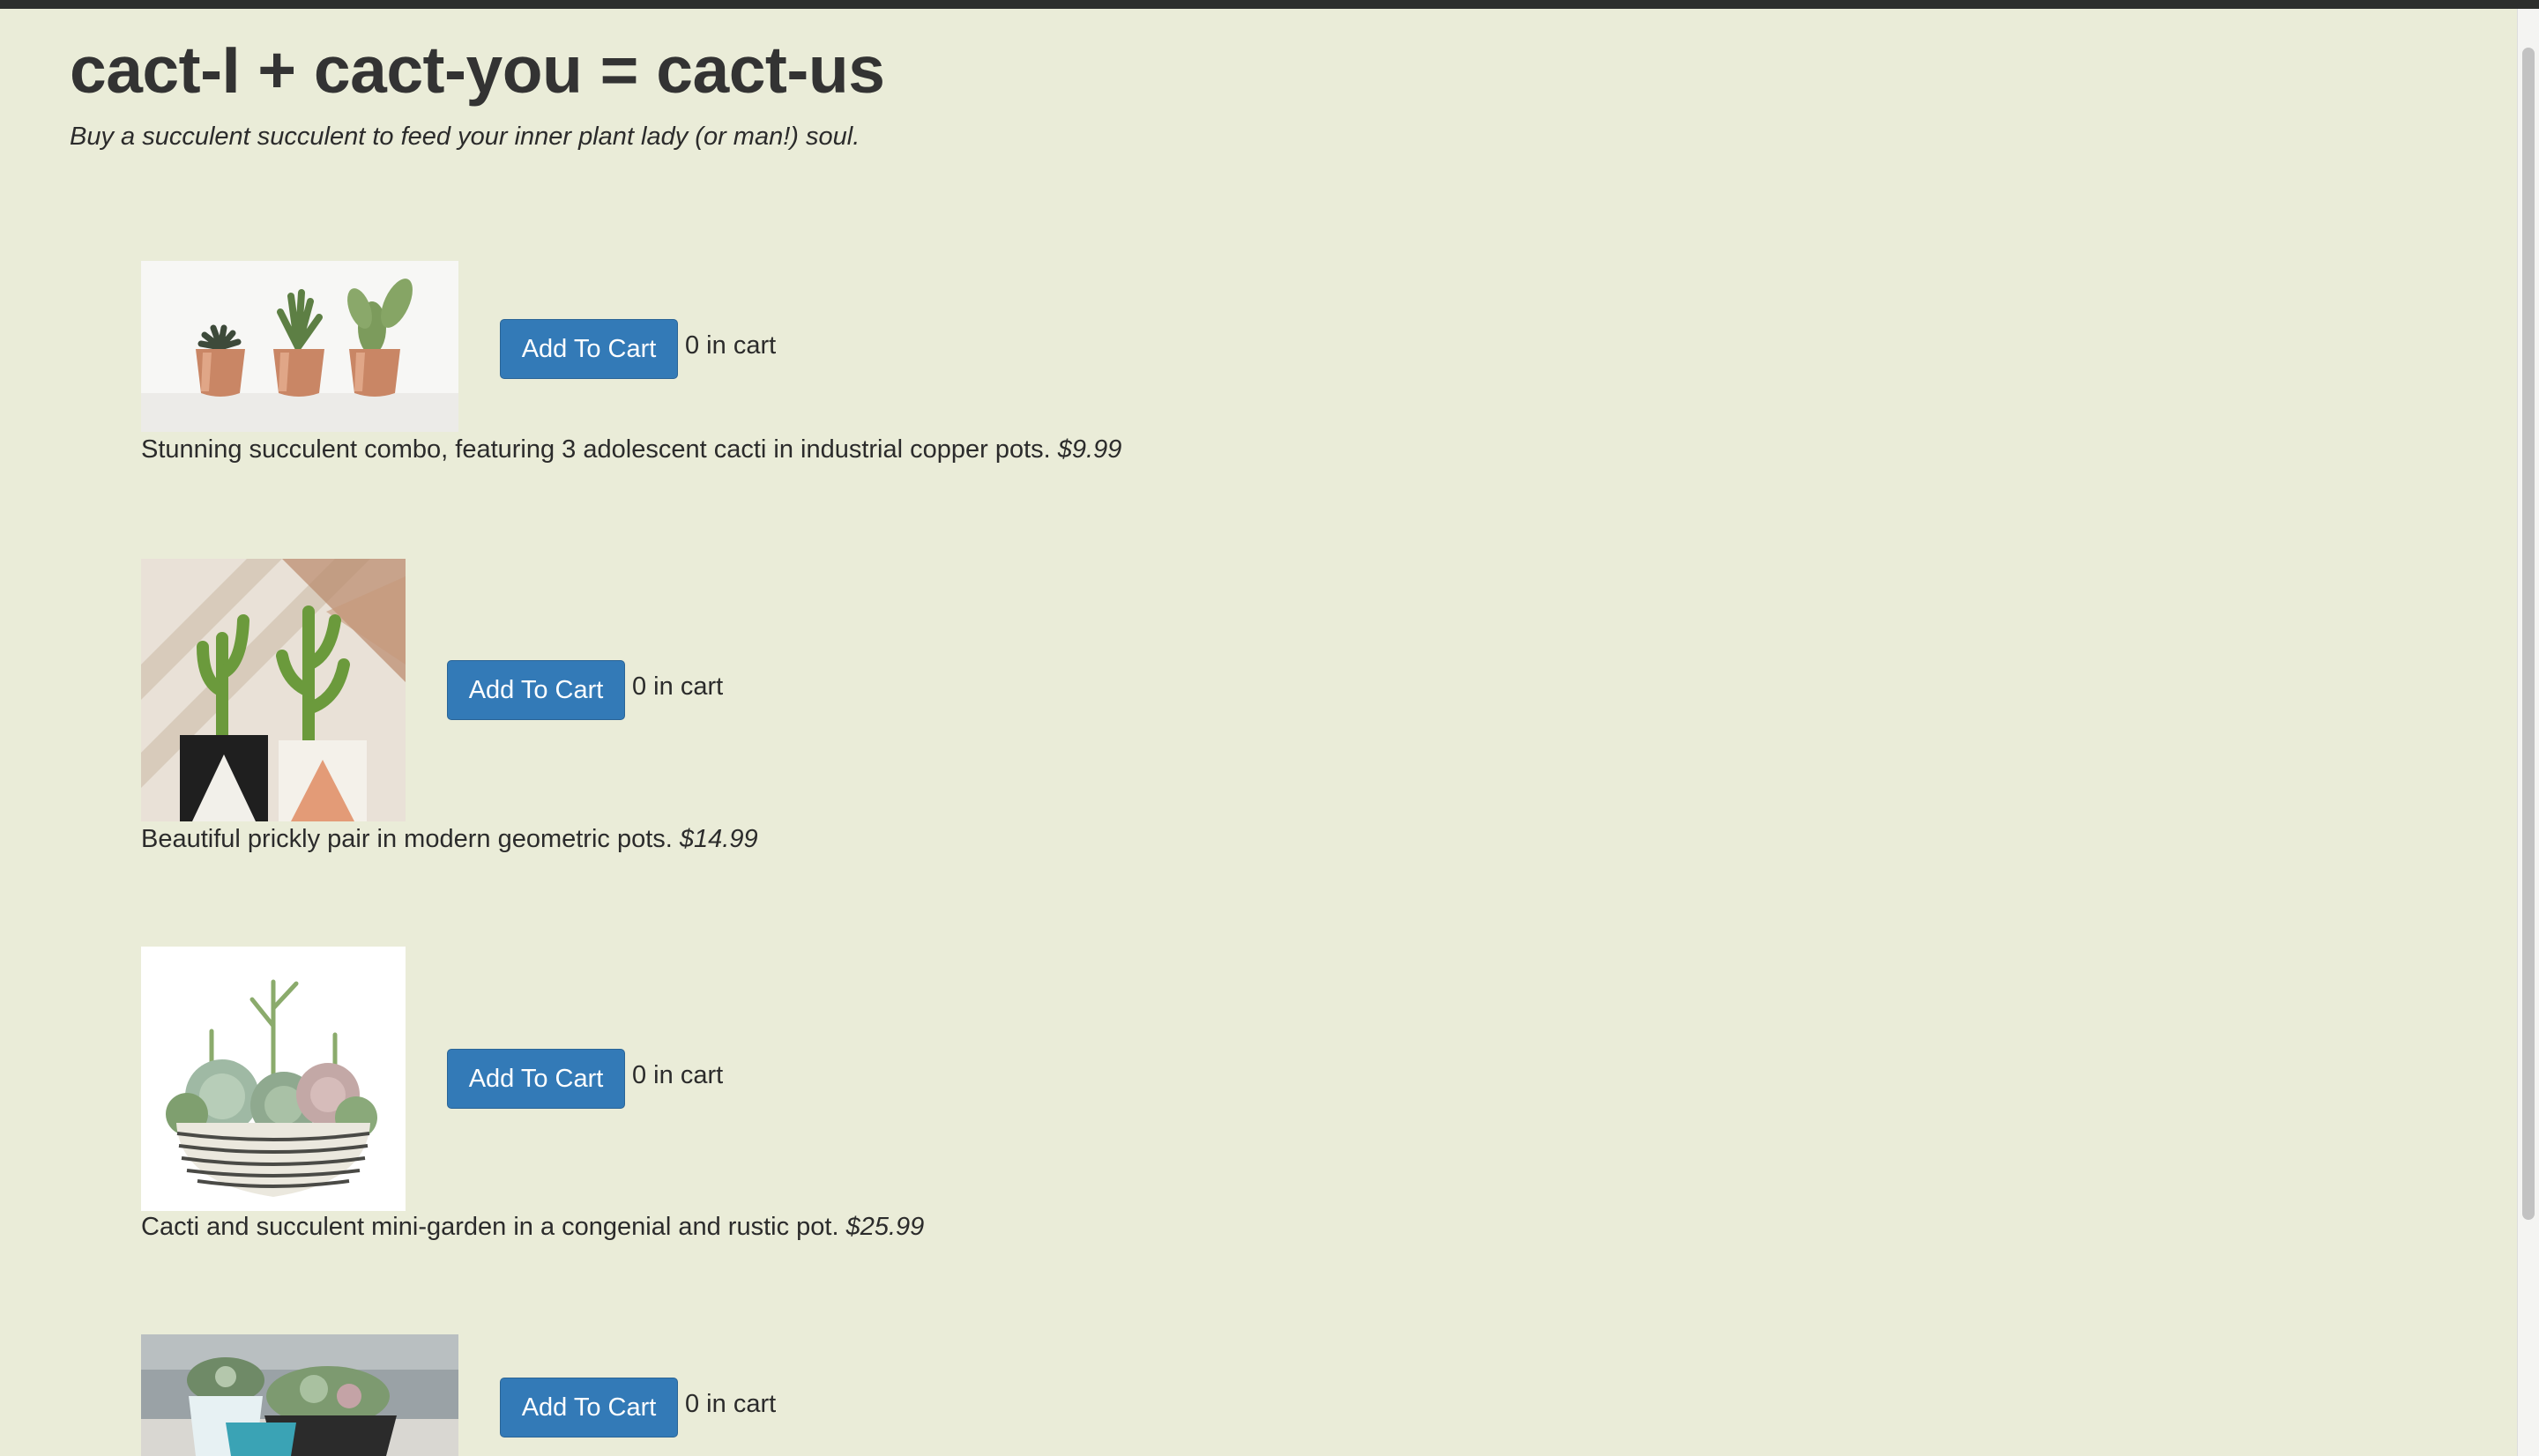 The height and width of the screenshot is (1456, 2539). What do you see at coordinates (718, 839) in the screenshot?
I see `product-price: $14.99` at bounding box center [718, 839].